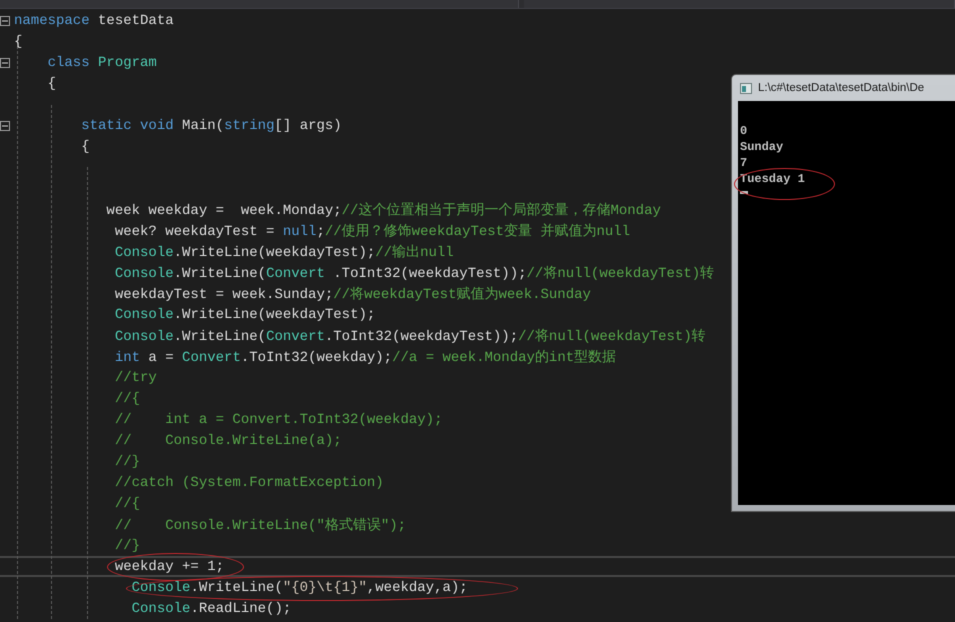  Describe the element at coordinates (744, 163) in the screenshot. I see `console-output-line: 7` at that location.